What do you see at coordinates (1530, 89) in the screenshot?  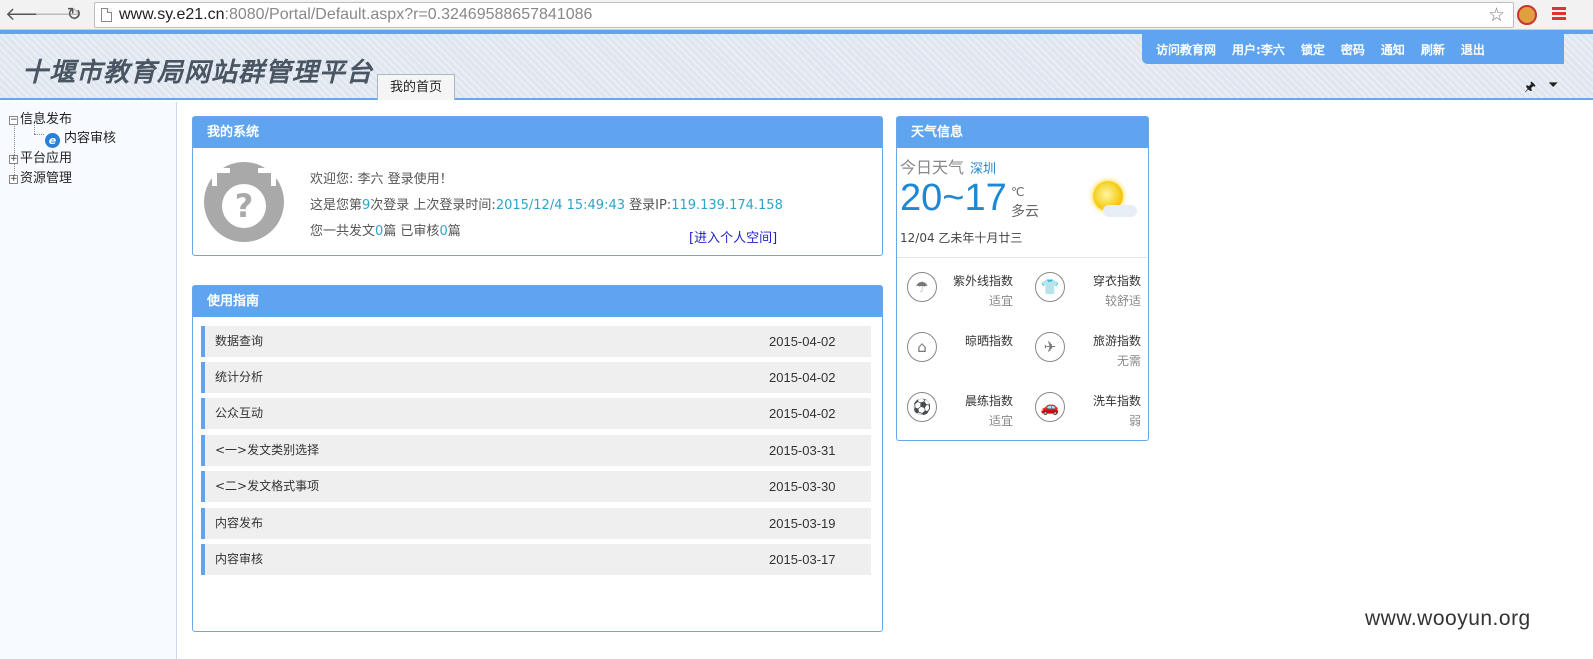 I see `pin-icon: 🖈` at bounding box center [1530, 89].